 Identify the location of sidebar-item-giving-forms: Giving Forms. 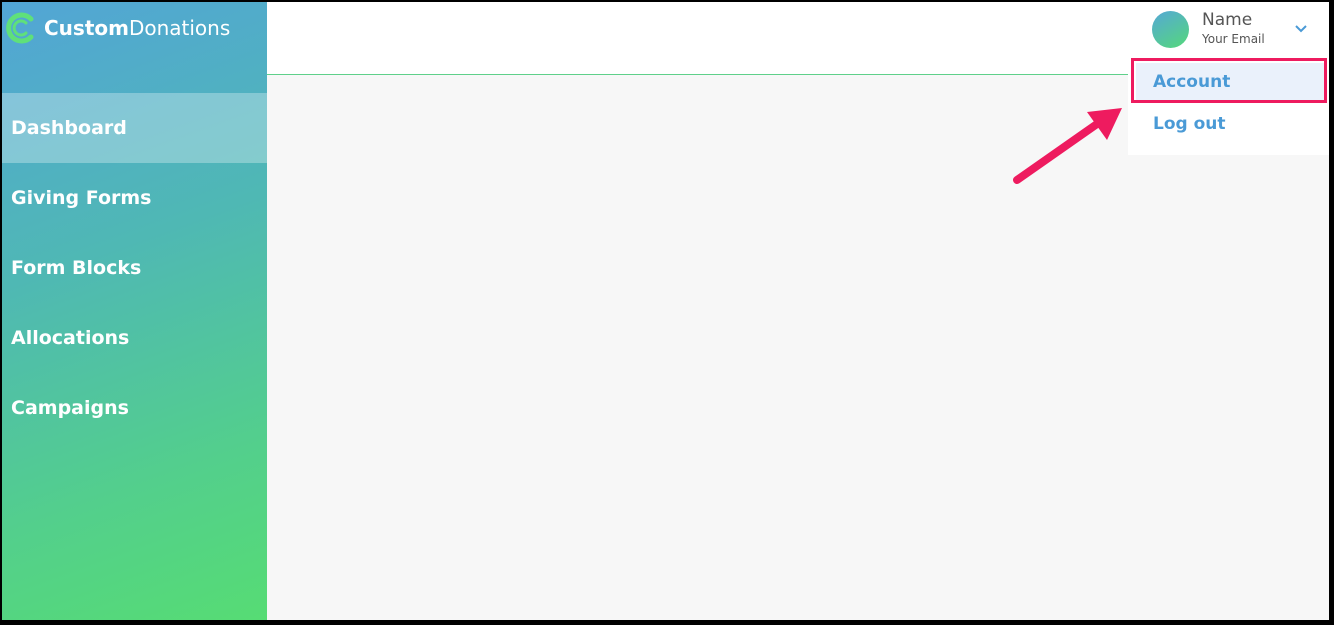
(134, 198).